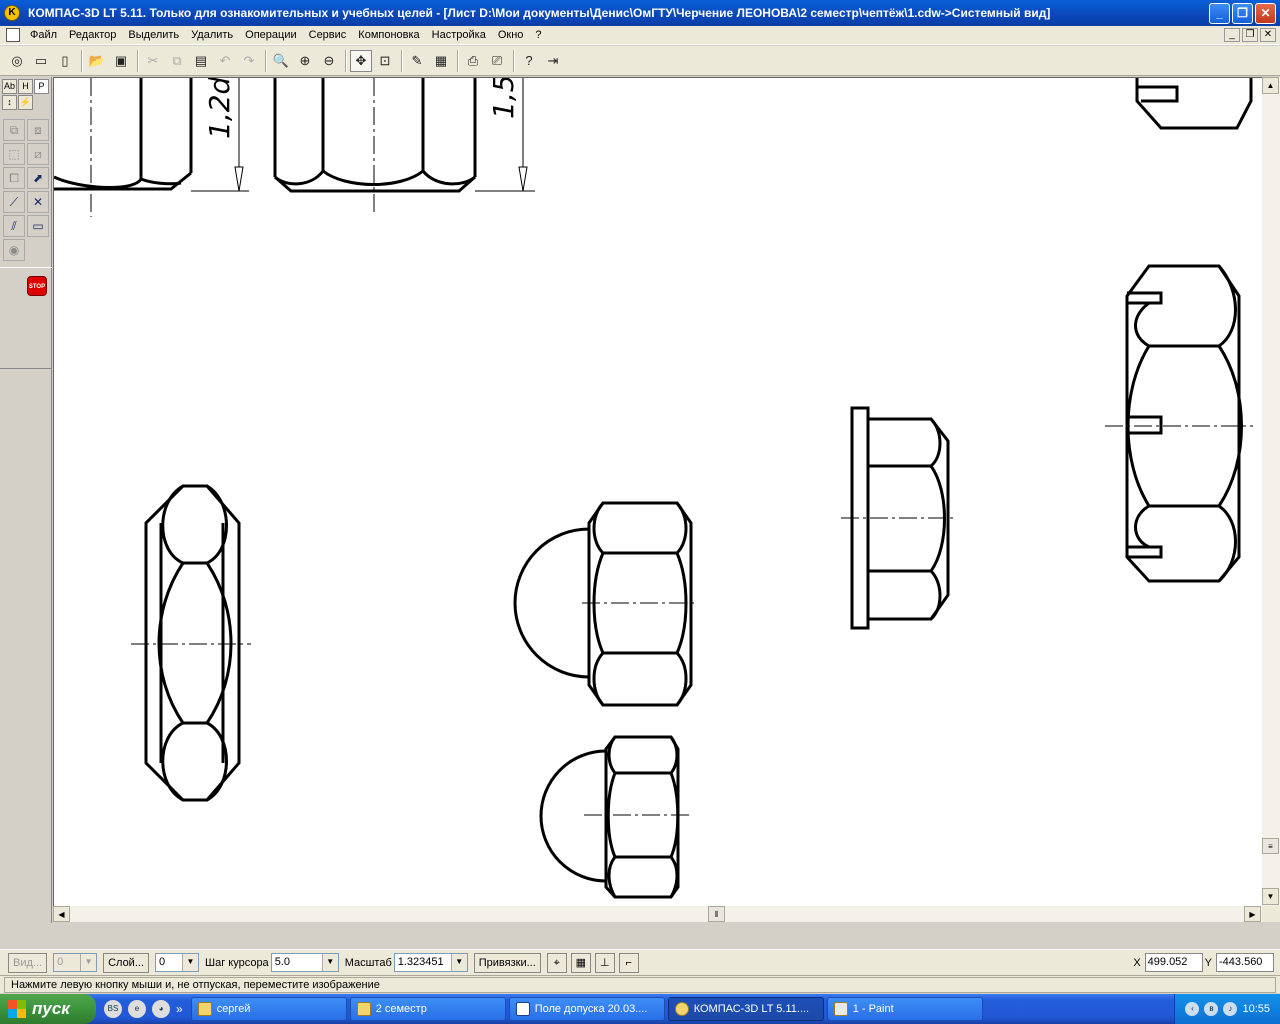 The height and width of the screenshot is (1024, 1280). I want to click on bluetooth-icon: ʙ, so click(1211, 1009).